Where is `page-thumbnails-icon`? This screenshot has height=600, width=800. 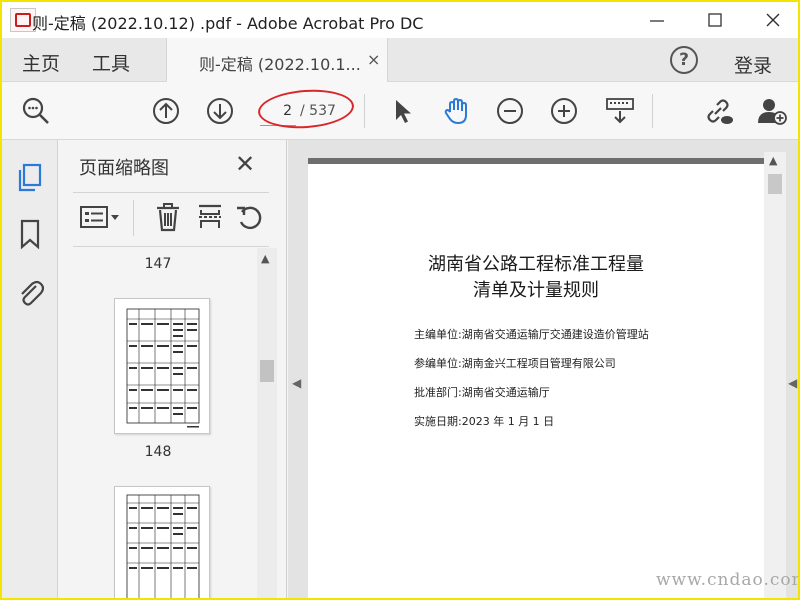 page-thumbnails-icon is located at coordinates (30, 178).